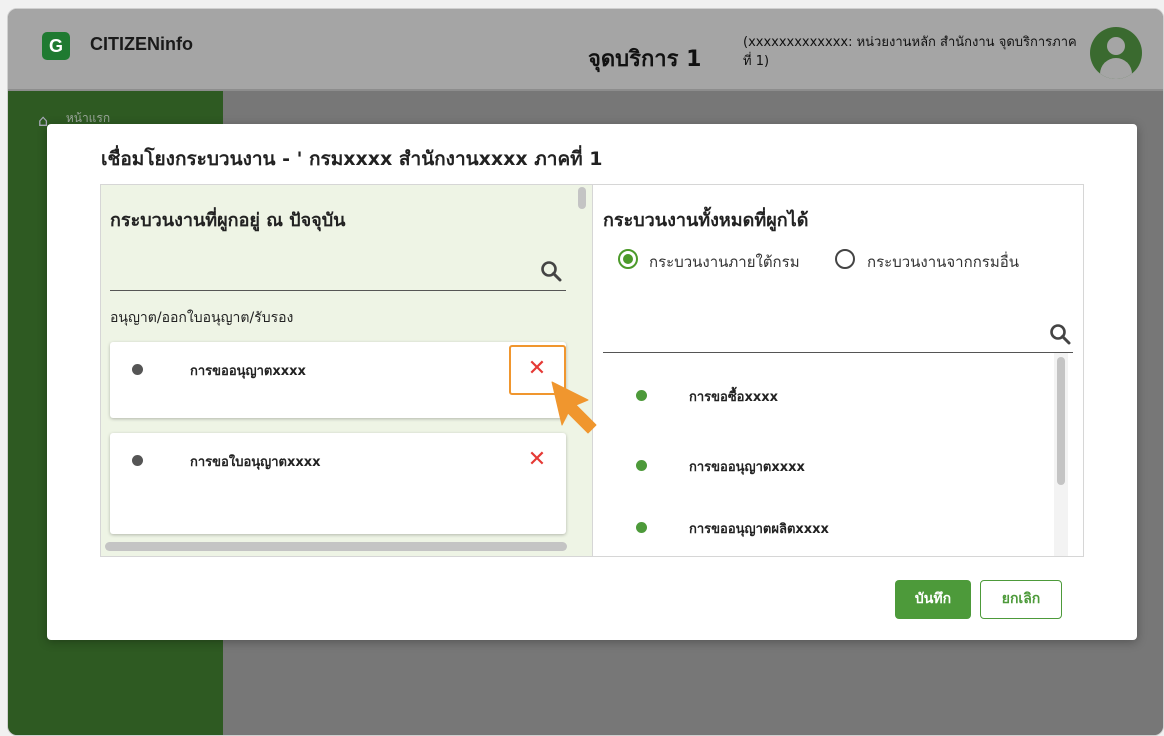  What do you see at coordinates (248, 371) in the screenshot?
I see `process-label: การขออนุญาตxxxx` at bounding box center [248, 371].